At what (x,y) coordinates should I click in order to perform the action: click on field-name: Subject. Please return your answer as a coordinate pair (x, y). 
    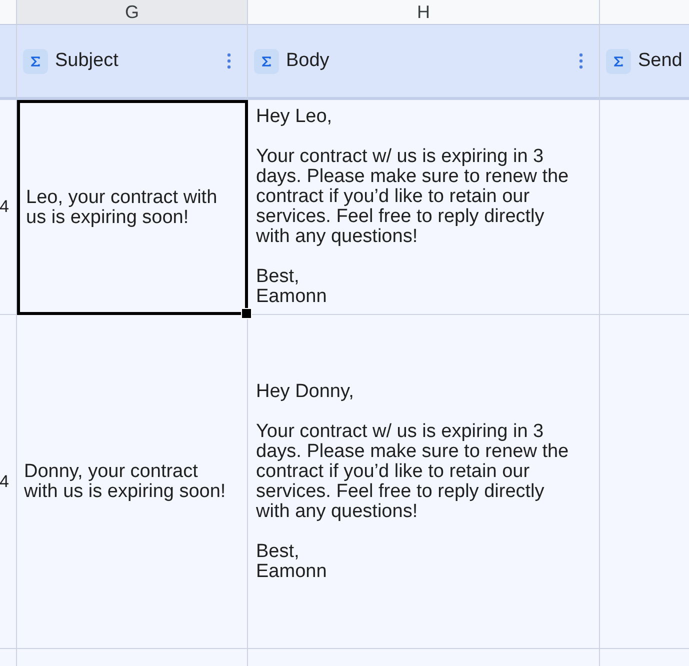
    Looking at the image, I should click on (86, 61).